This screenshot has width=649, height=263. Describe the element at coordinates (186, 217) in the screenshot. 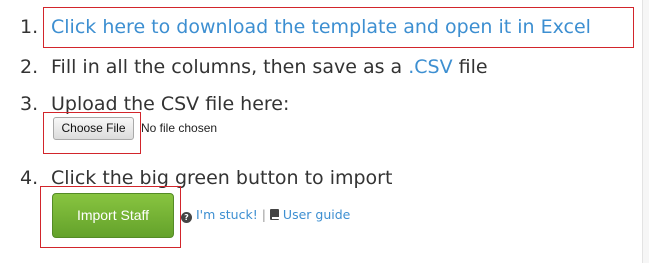

I see `question-circle-icon: ?` at that location.